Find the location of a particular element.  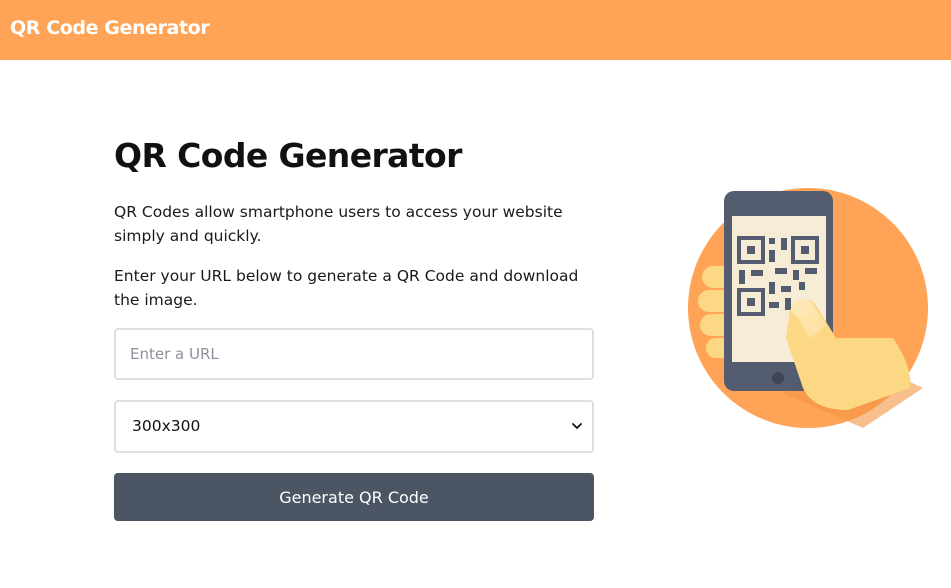

generate-qr-code-button: Generate QR Code is located at coordinates (354, 497).